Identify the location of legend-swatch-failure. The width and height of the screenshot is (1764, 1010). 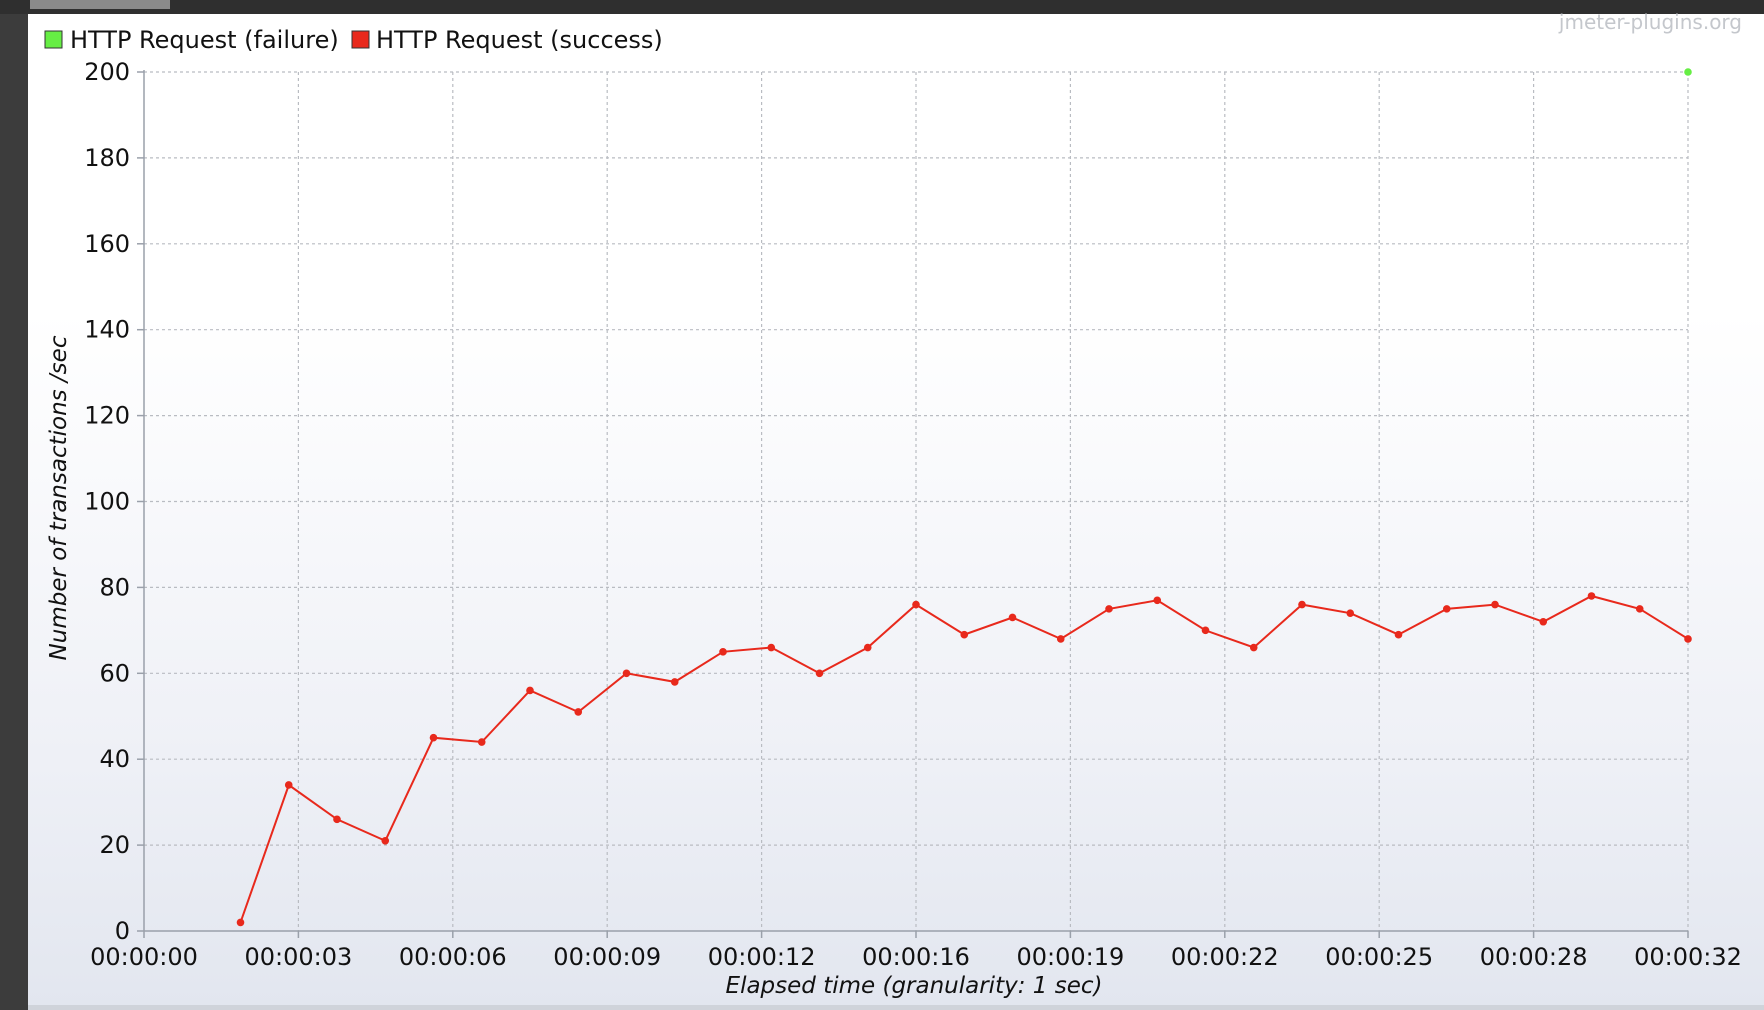
(53, 39).